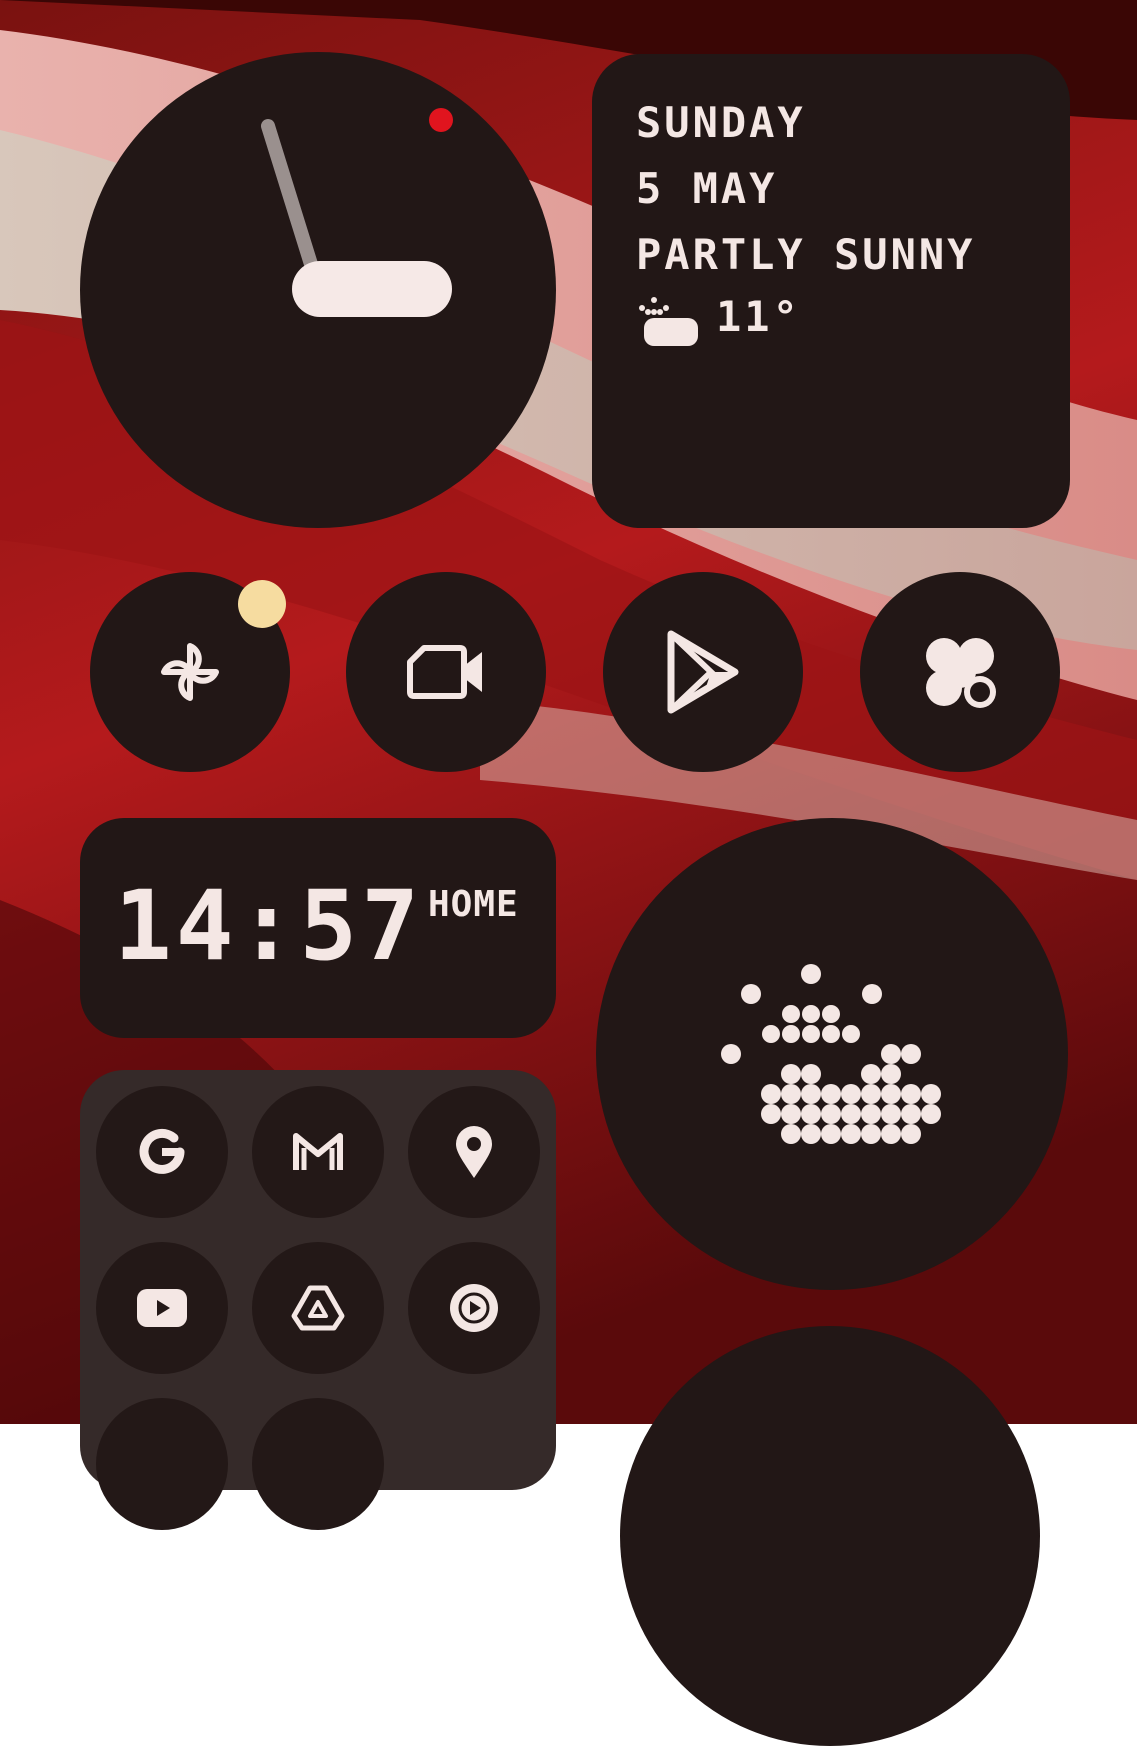 This screenshot has width=1137, height=1746. I want to click on youtube-music-icon, so click(474, 1308).